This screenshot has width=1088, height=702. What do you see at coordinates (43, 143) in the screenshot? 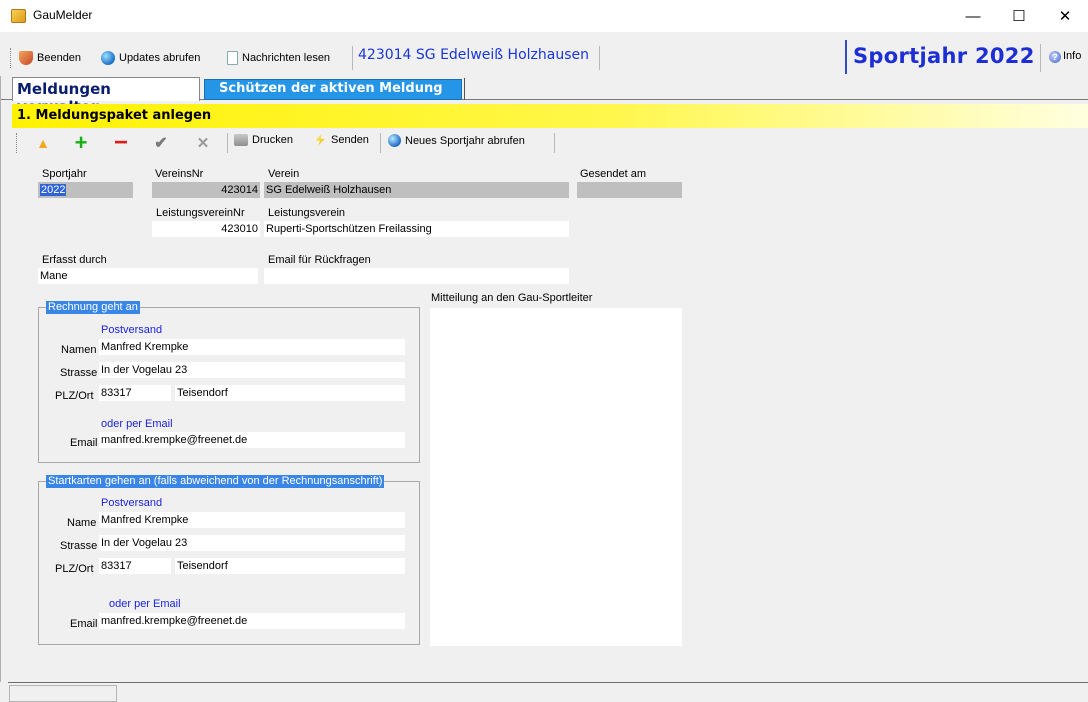
I see `up-arrow-icon: ▲` at bounding box center [43, 143].